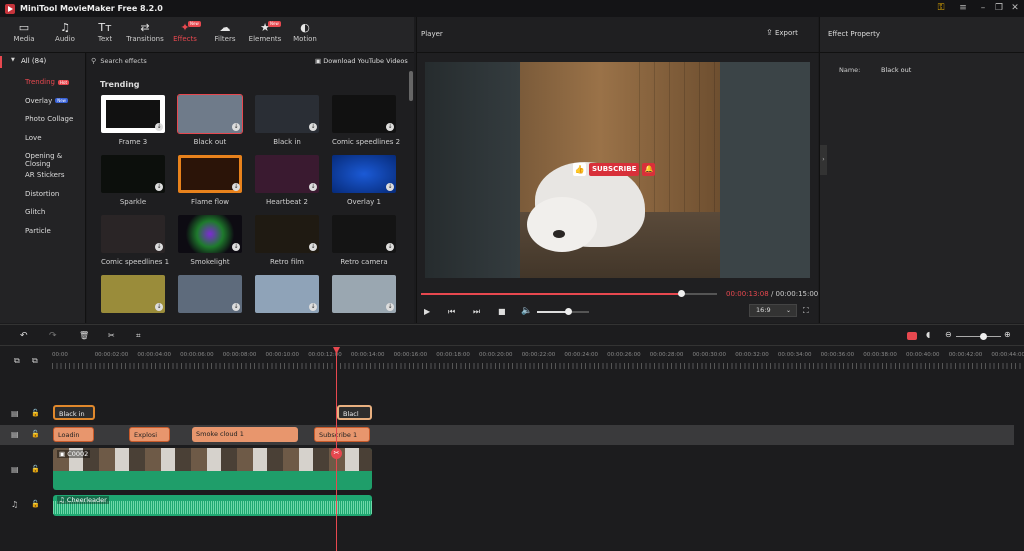 Image resolution: width=1024 pixels, height=551 pixels. I want to click on tab-transitions: ⇄ Transitions, so click(145, 31).